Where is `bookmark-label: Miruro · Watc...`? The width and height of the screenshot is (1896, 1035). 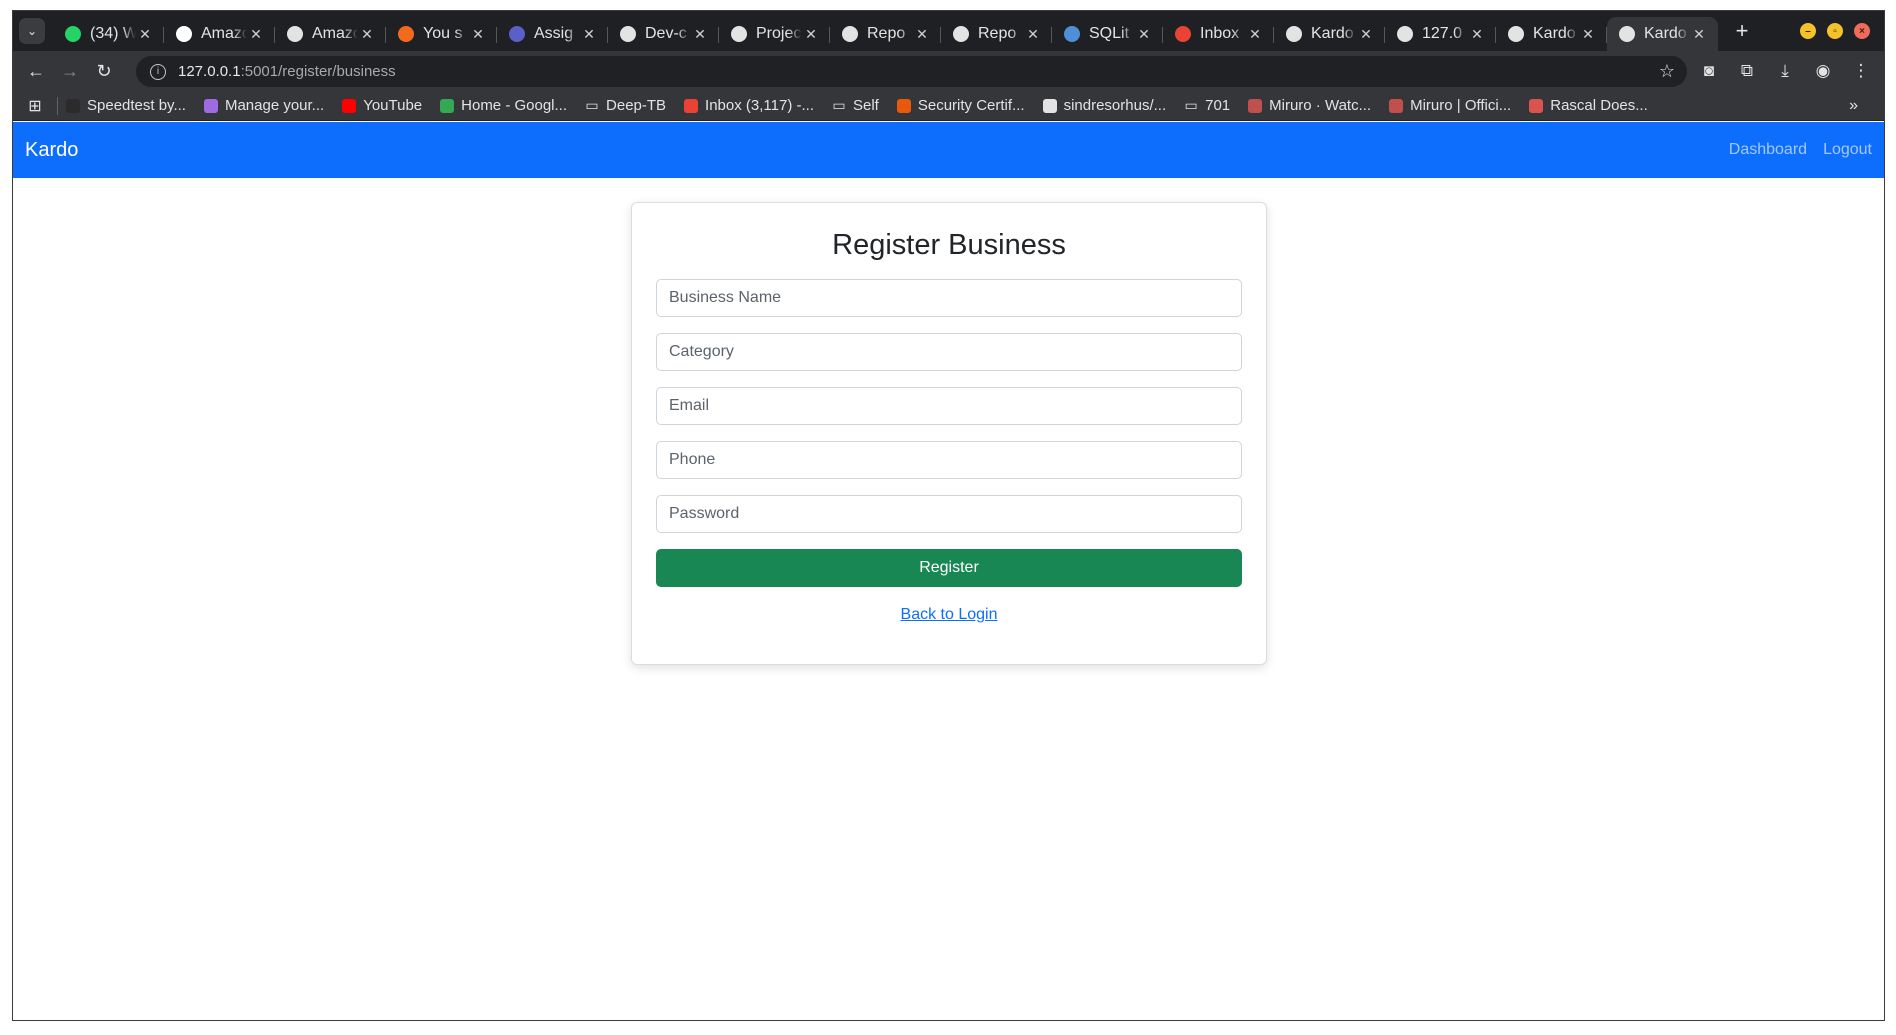
bookmark-label: Miruro · Watc... is located at coordinates (1320, 105).